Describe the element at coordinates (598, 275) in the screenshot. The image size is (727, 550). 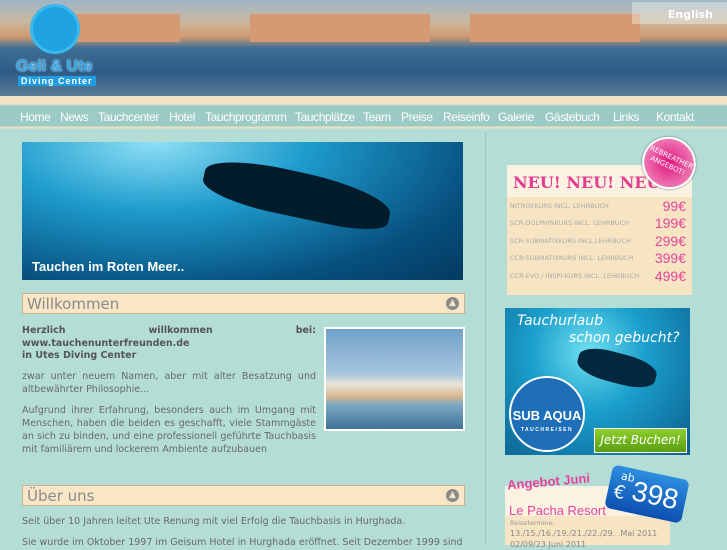
I see `price-row: CCR-EVO / INSPI-KURS INCL. LEHRBUCH 499€` at that location.